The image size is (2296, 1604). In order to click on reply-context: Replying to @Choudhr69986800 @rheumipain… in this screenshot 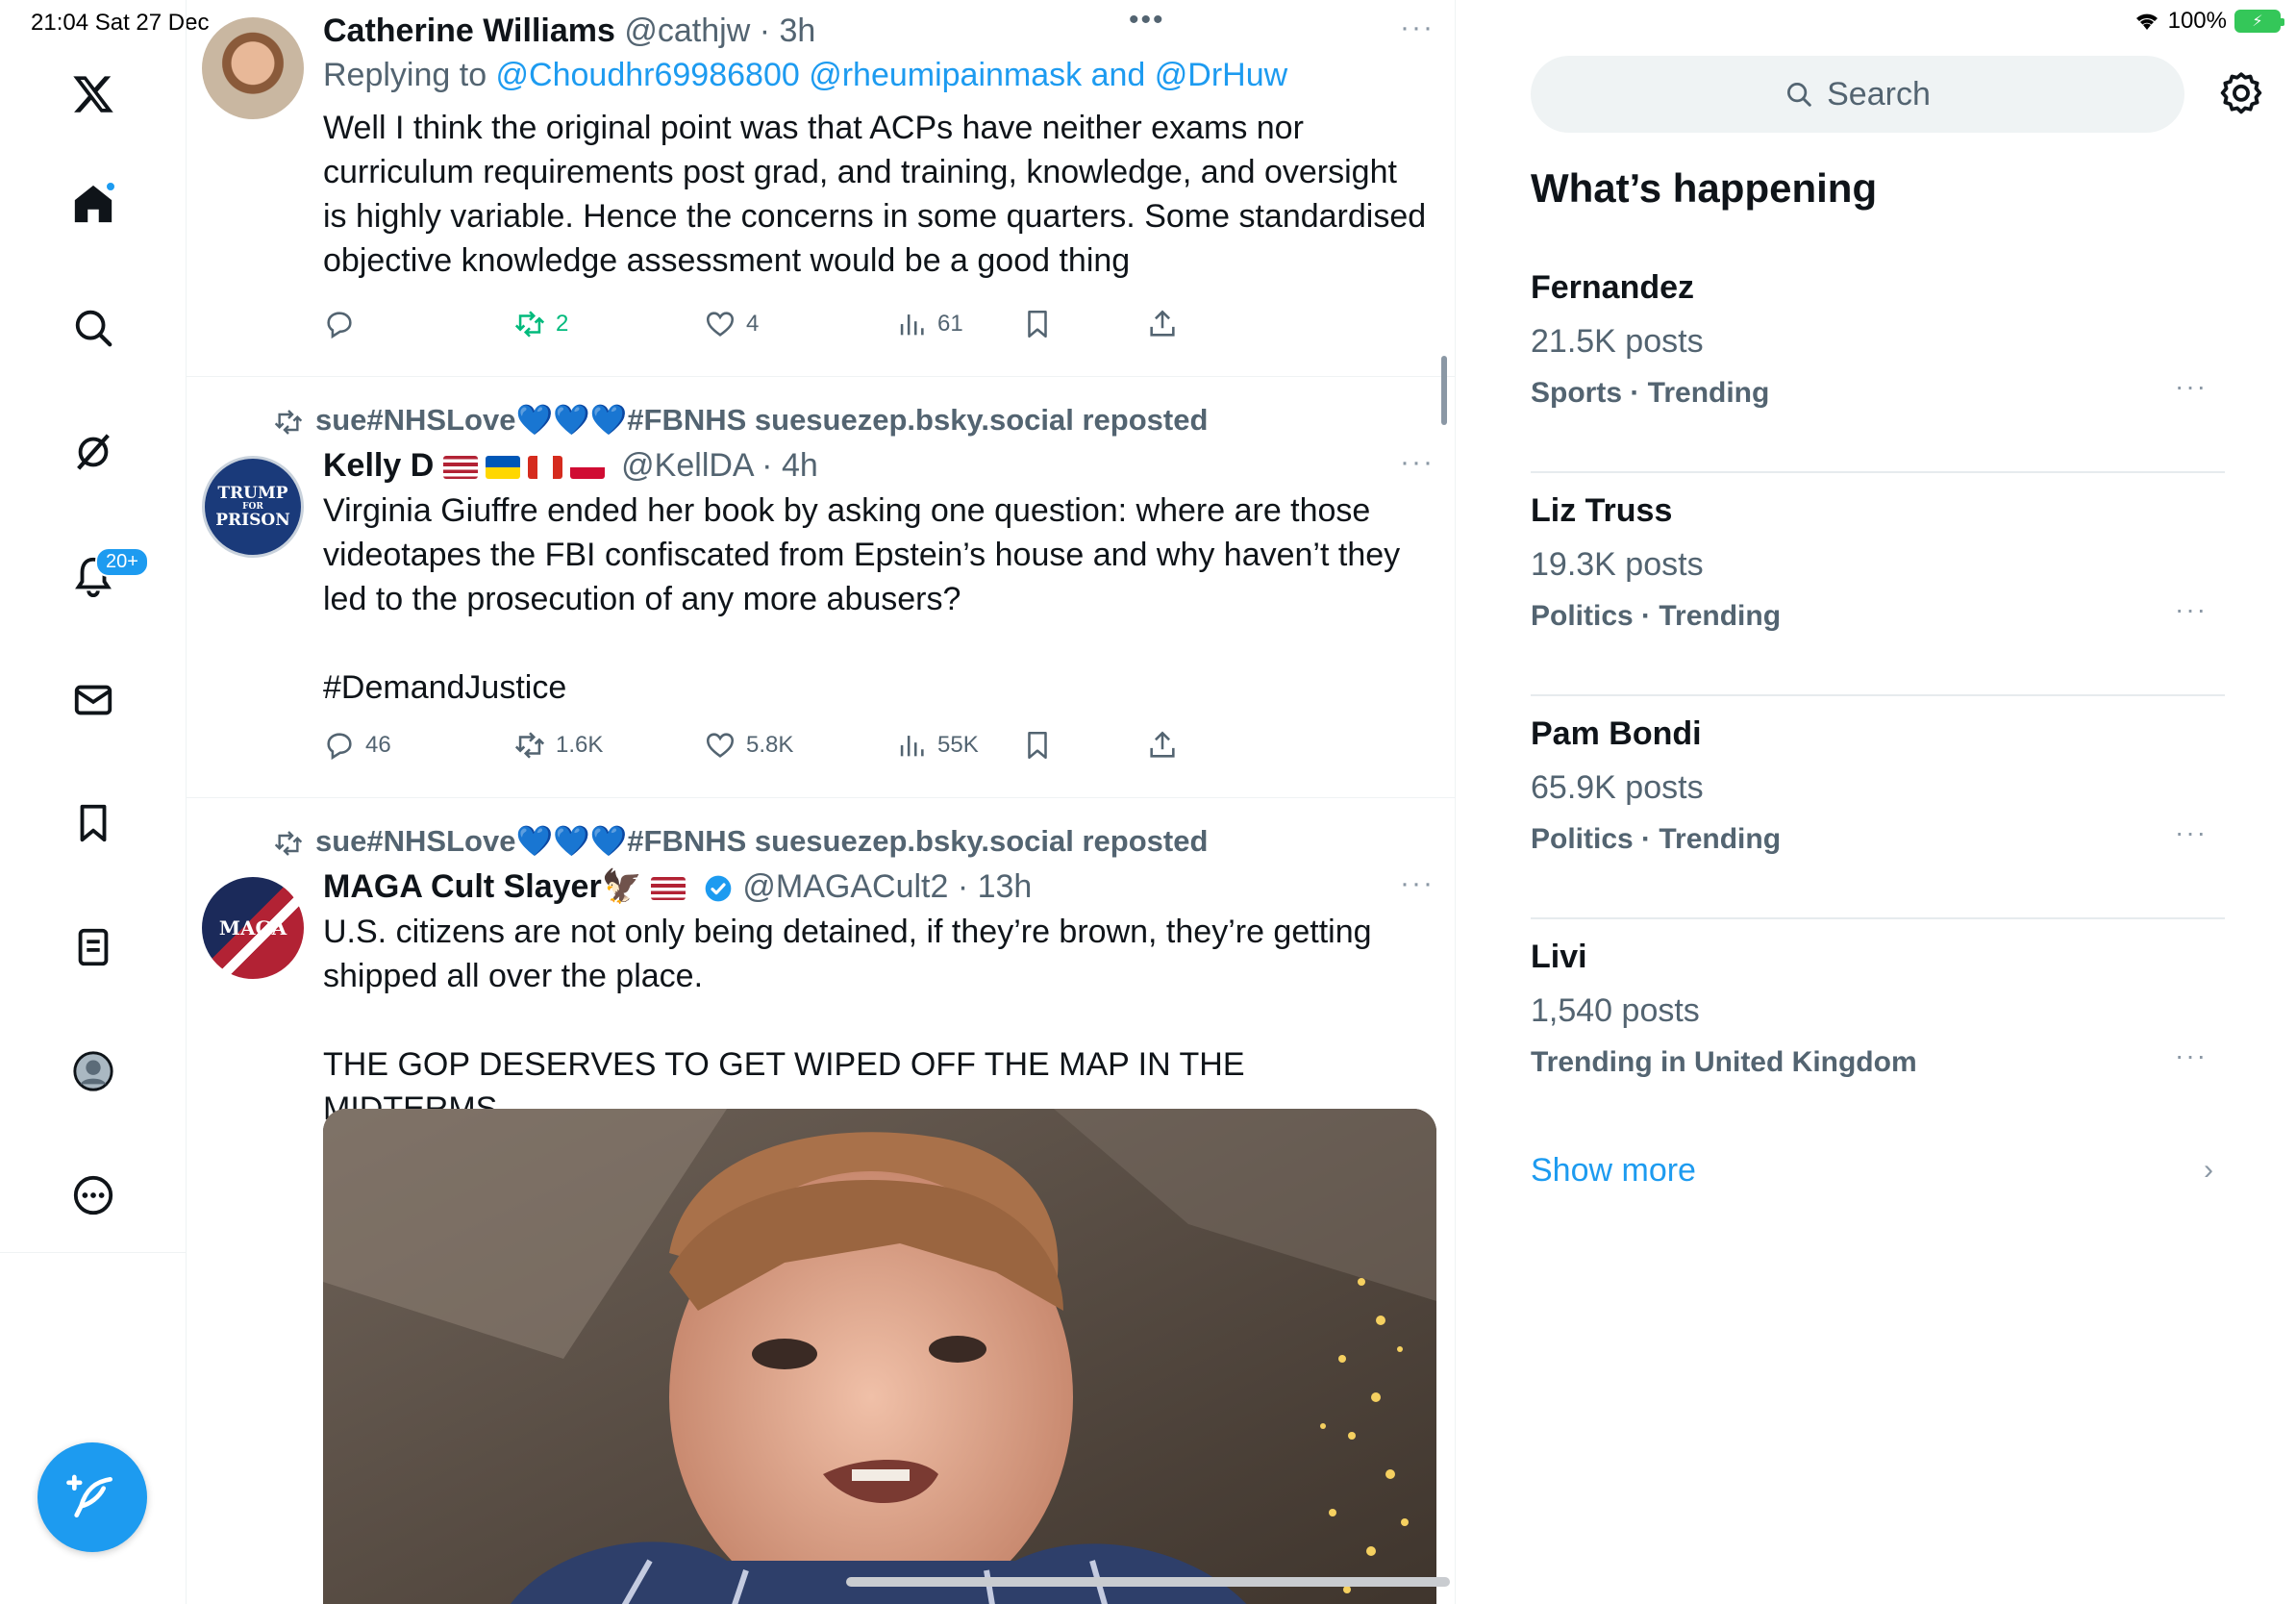, I will do `click(875, 75)`.